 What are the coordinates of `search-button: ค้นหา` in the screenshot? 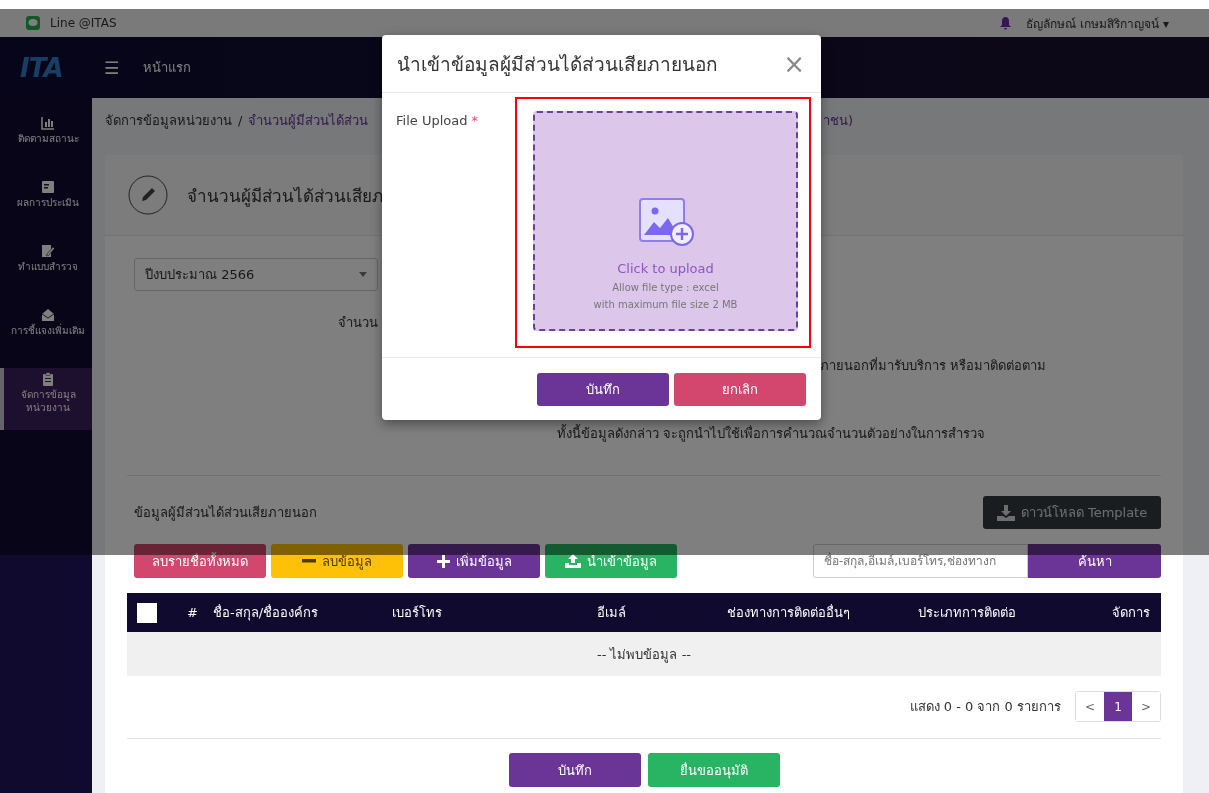 It's located at (1094, 561).